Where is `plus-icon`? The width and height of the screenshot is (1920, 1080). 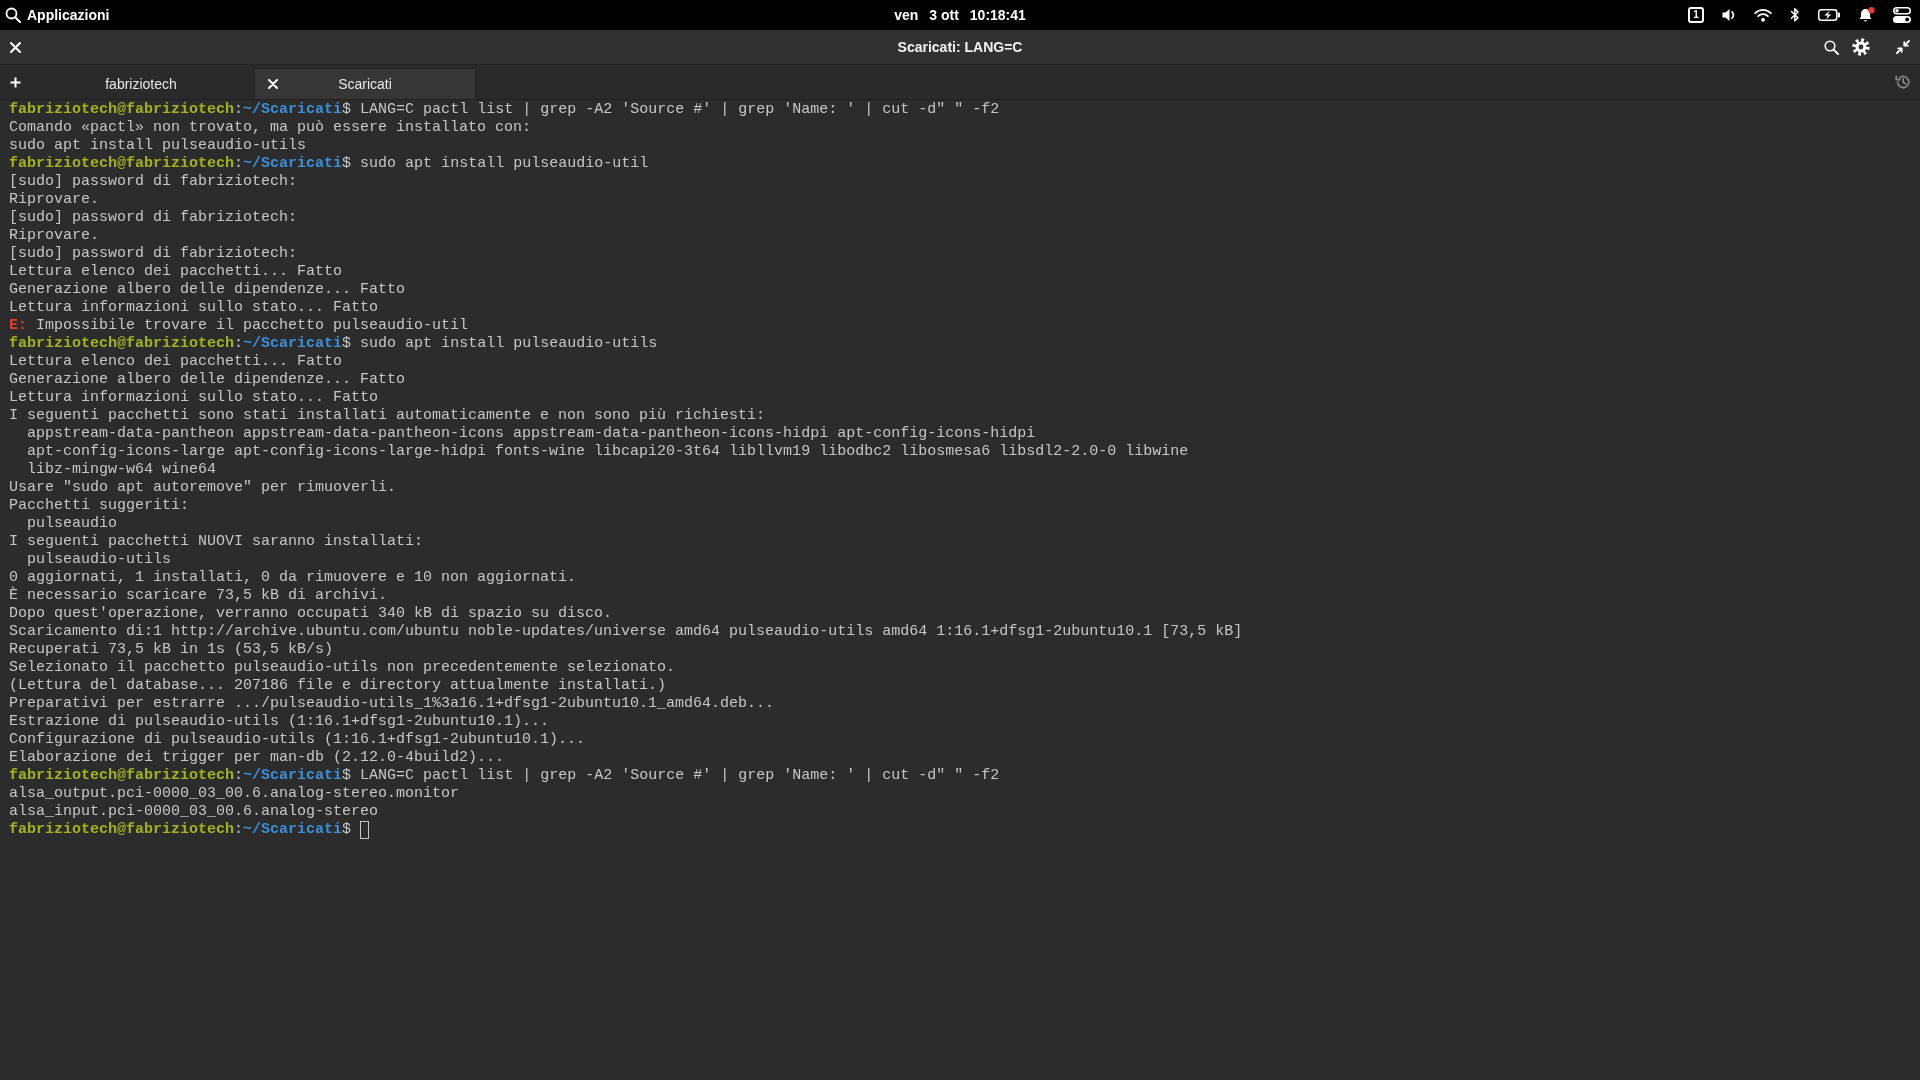
plus-icon is located at coordinates (15, 82).